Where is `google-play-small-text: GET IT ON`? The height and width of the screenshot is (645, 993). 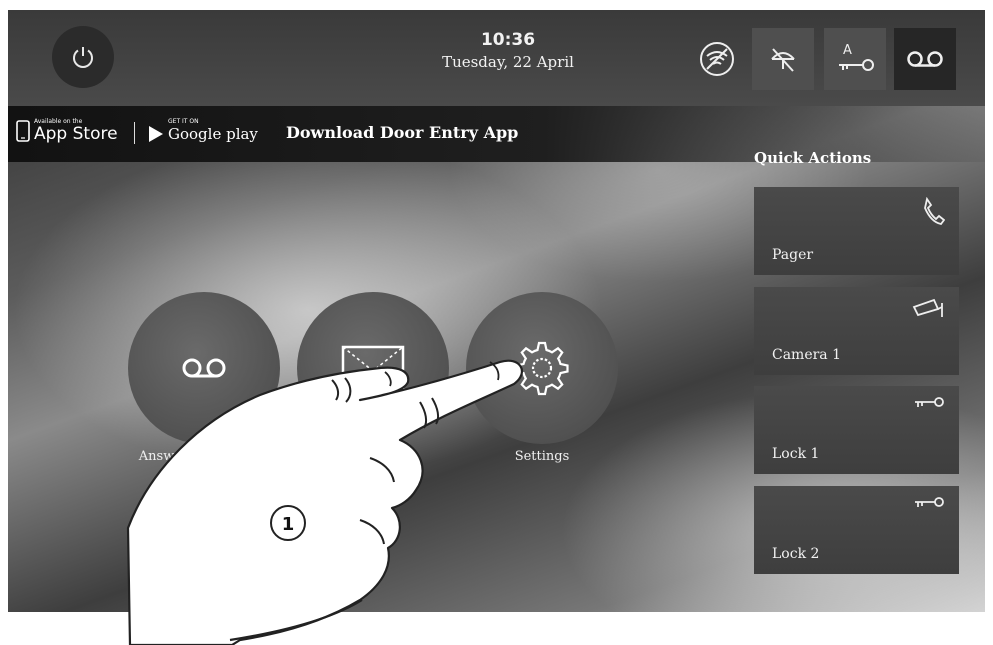
google-play-small-text: GET IT ON is located at coordinates (183, 121).